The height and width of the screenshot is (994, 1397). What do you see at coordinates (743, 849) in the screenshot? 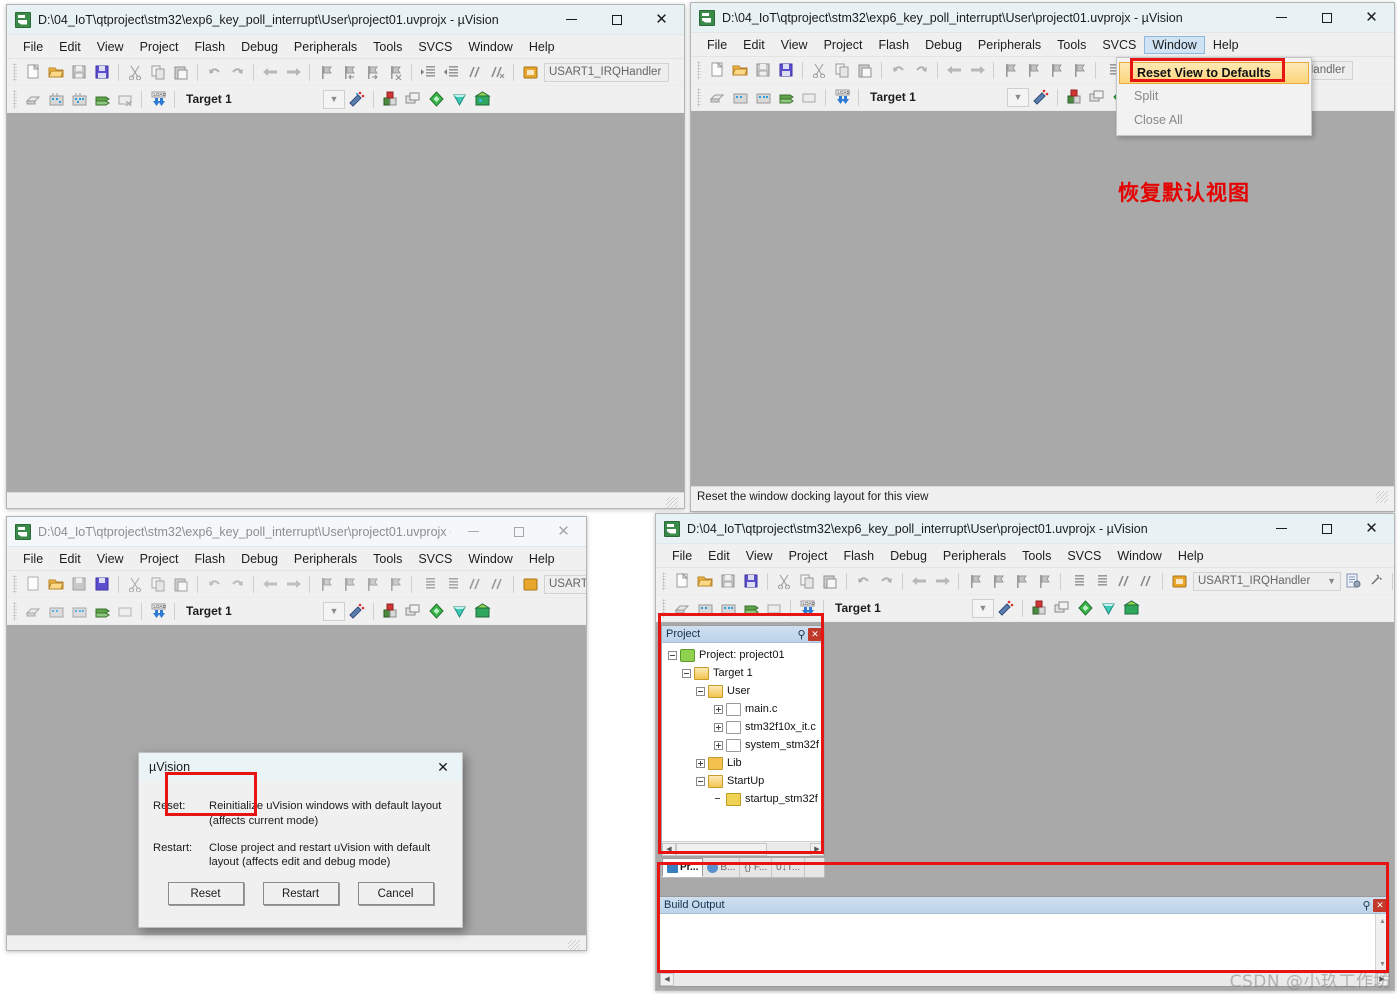
I see `scroll-track` at bounding box center [743, 849].